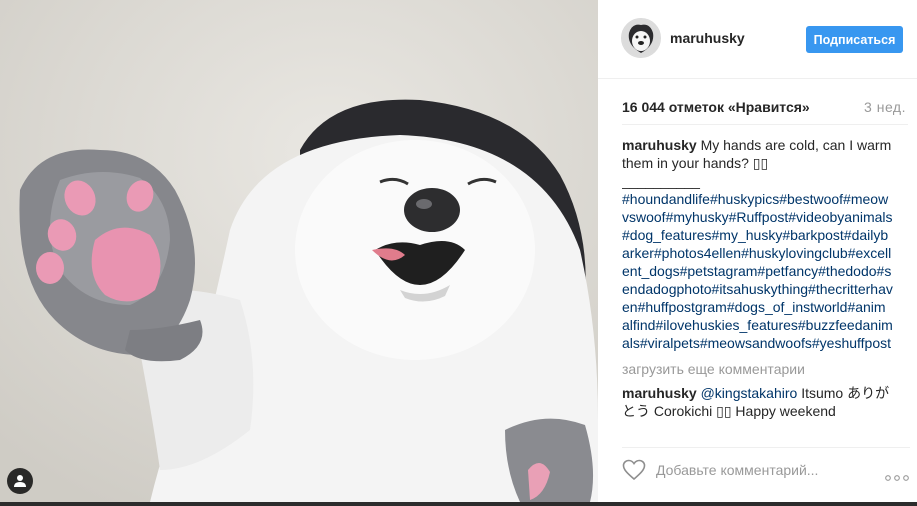 The height and width of the screenshot is (506, 917). I want to click on avatar, so click(641, 38).